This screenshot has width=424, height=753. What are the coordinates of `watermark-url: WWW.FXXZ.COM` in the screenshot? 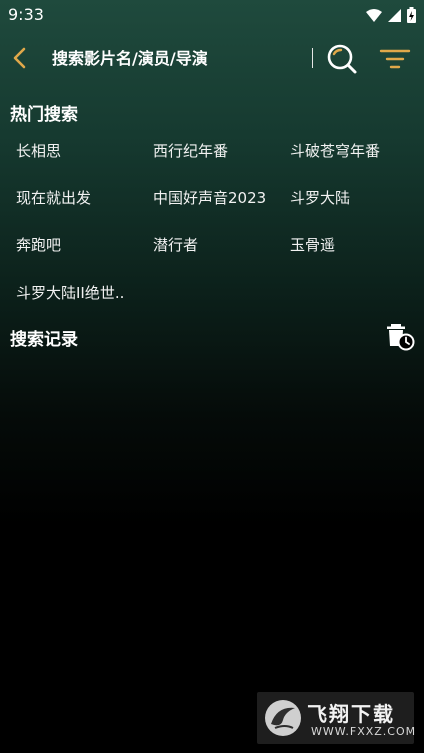 It's located at (364, 731).